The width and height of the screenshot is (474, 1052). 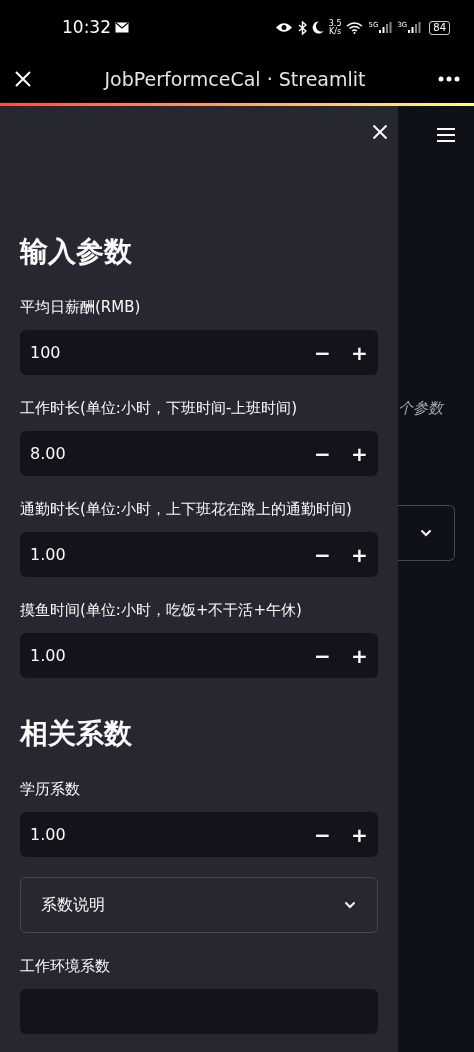 What do you see at coordinates (199, 352) in the screenshot?
I see `number-field: 100 − +` at bounding box center [199, 352].